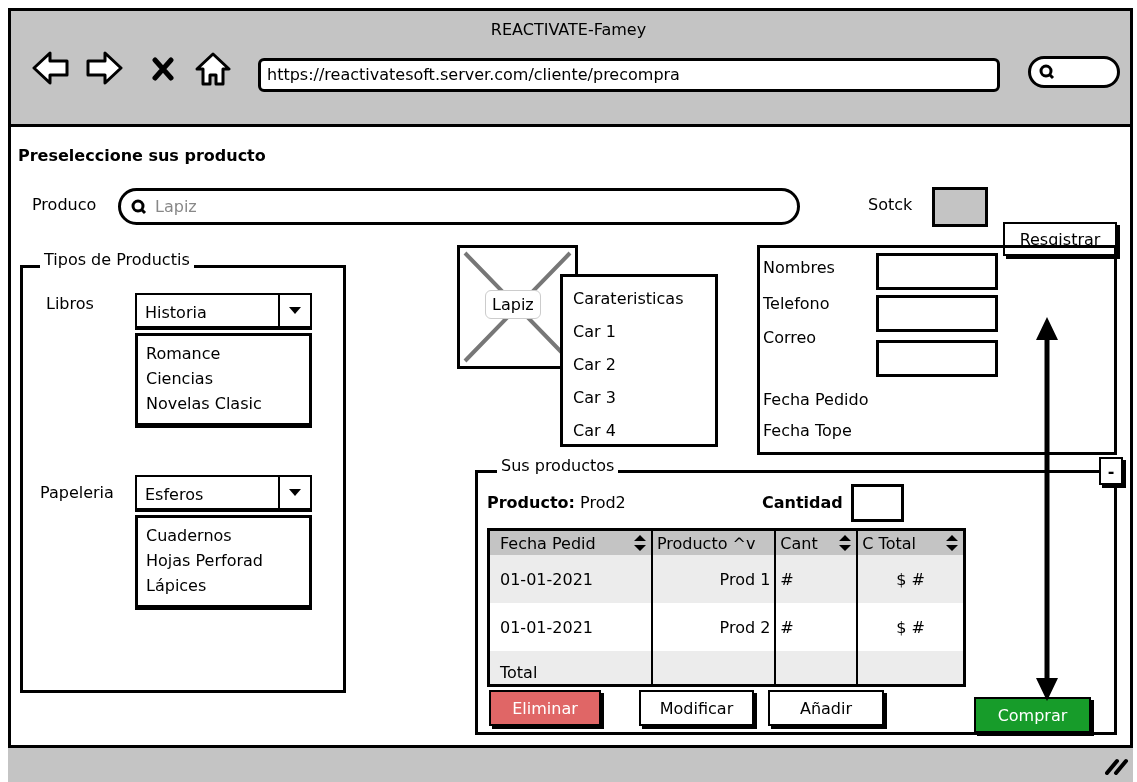  What do you see at coordinates (104, 68) in the screenshot?
I see `forward-icon` at bounding box center [104, 68].